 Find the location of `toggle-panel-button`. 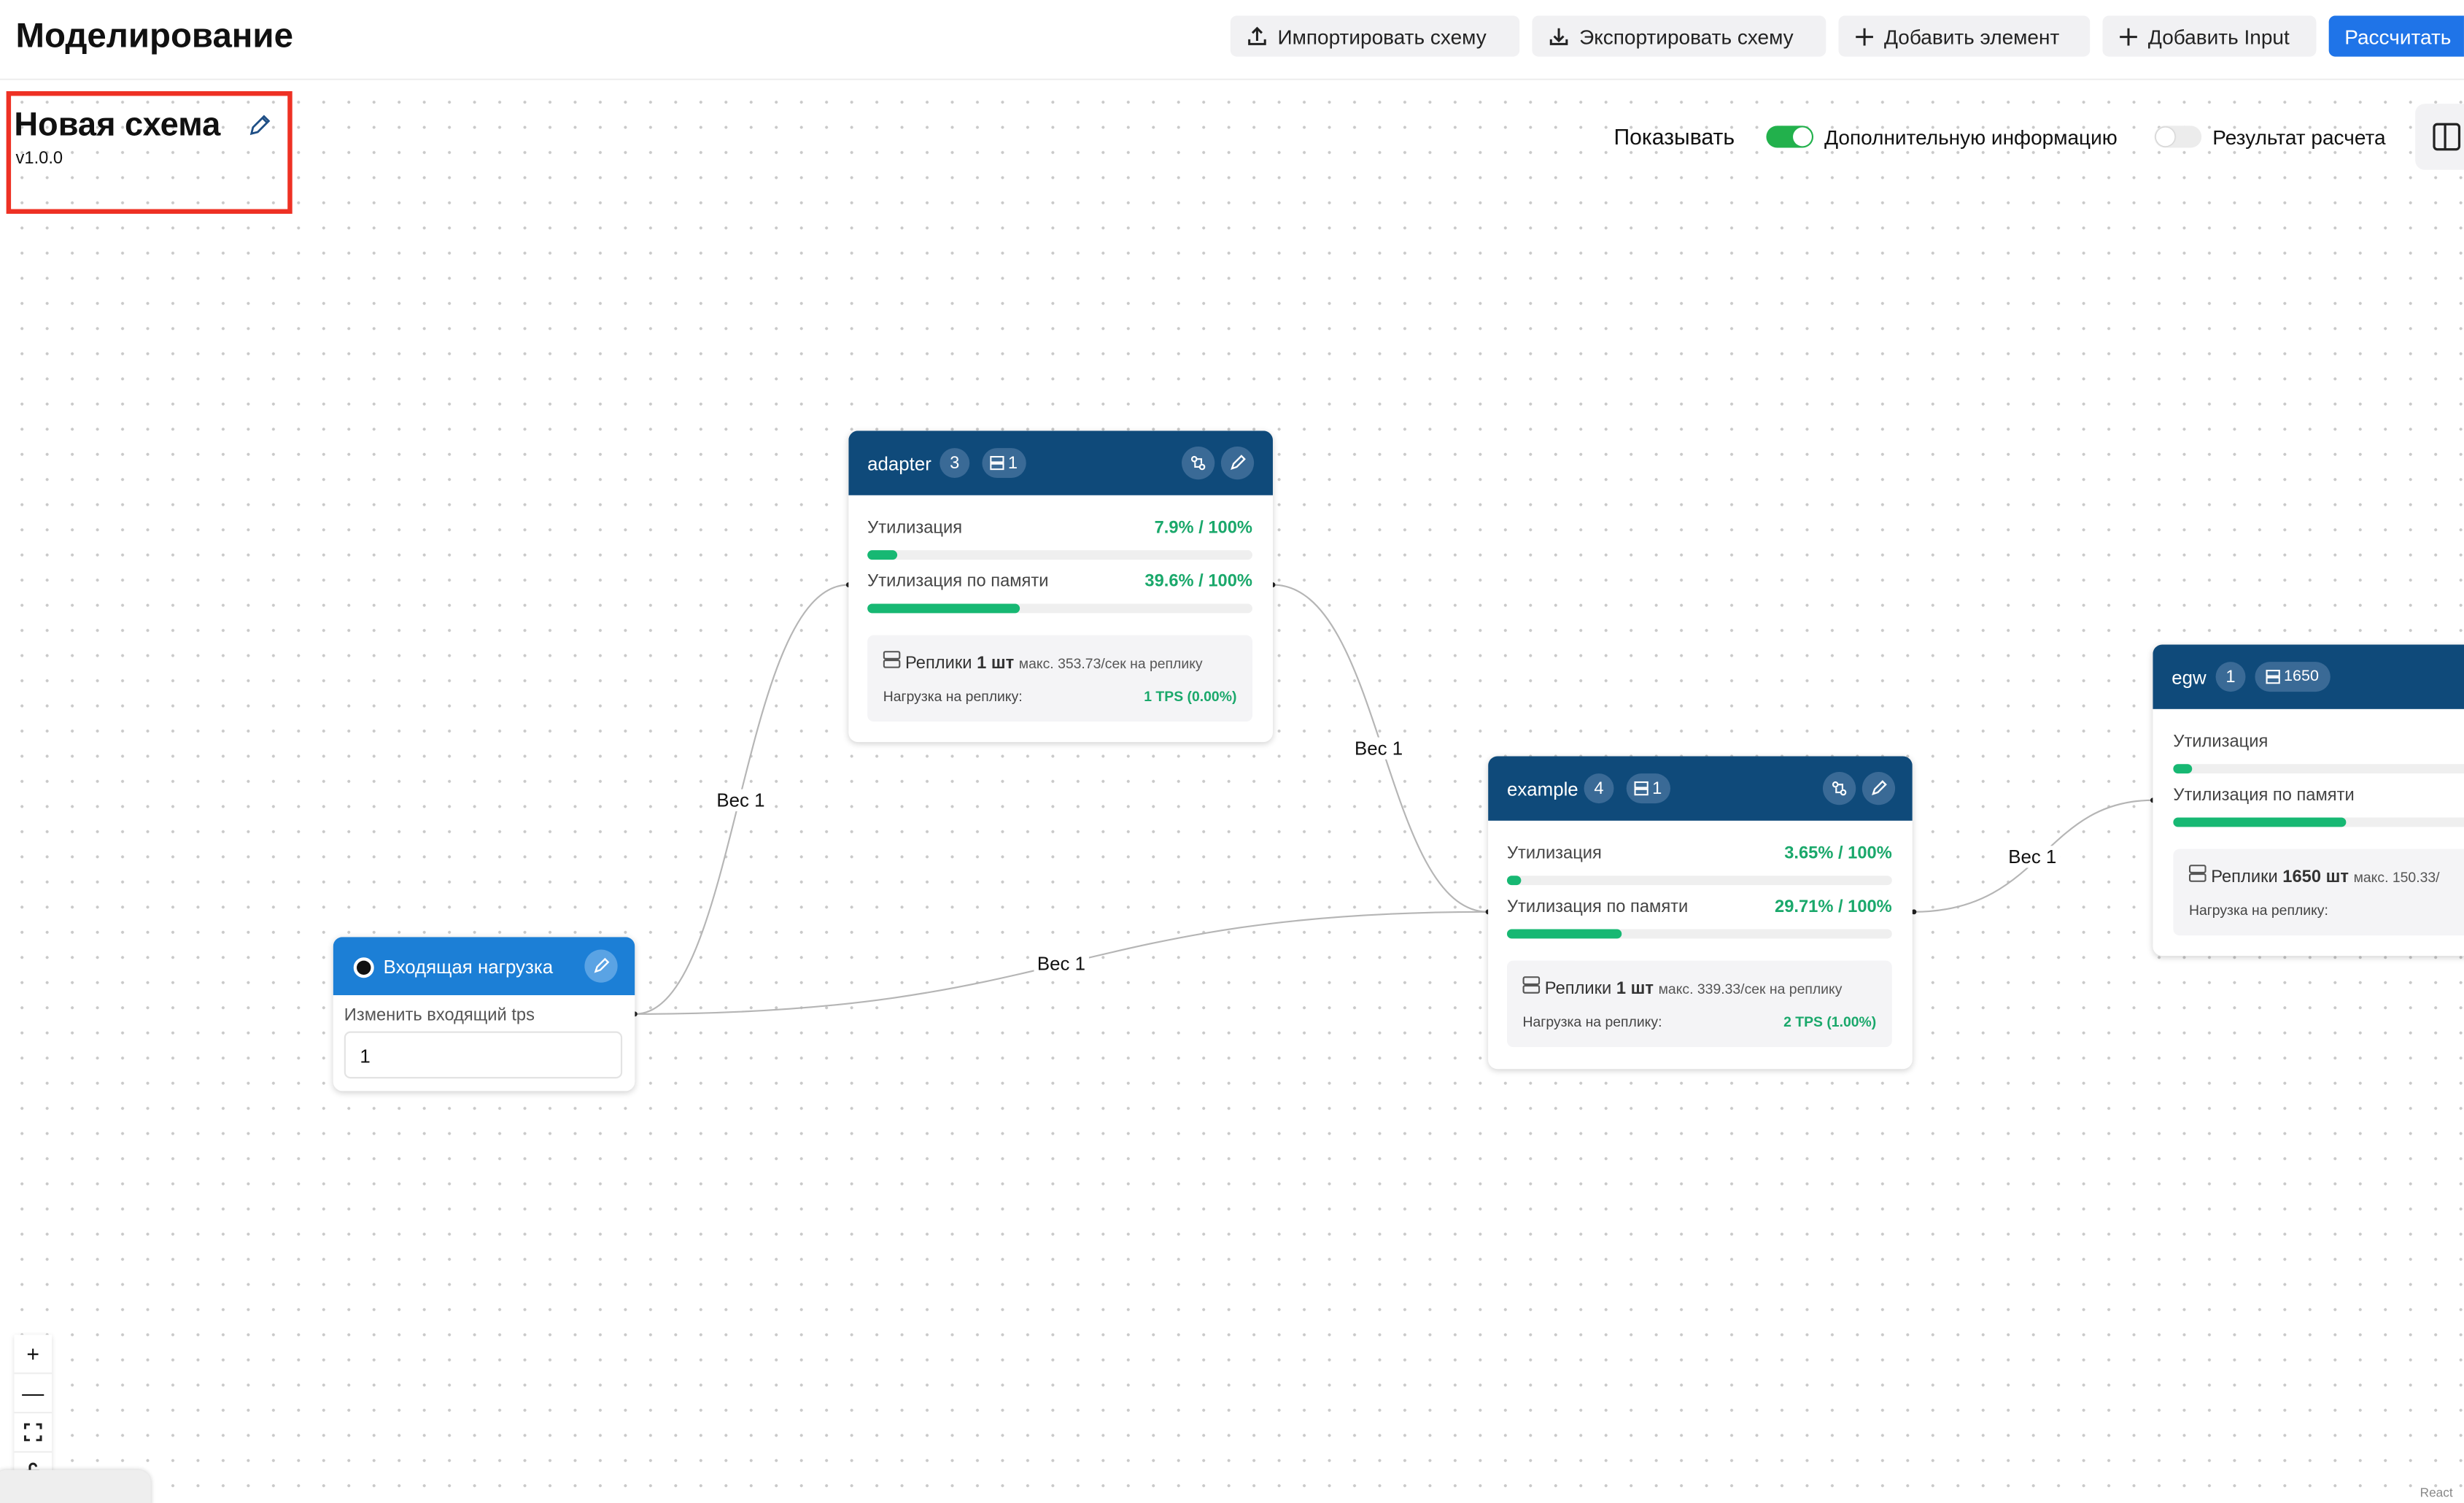

toggle-panel-button is located at coordinates (2439, 137).